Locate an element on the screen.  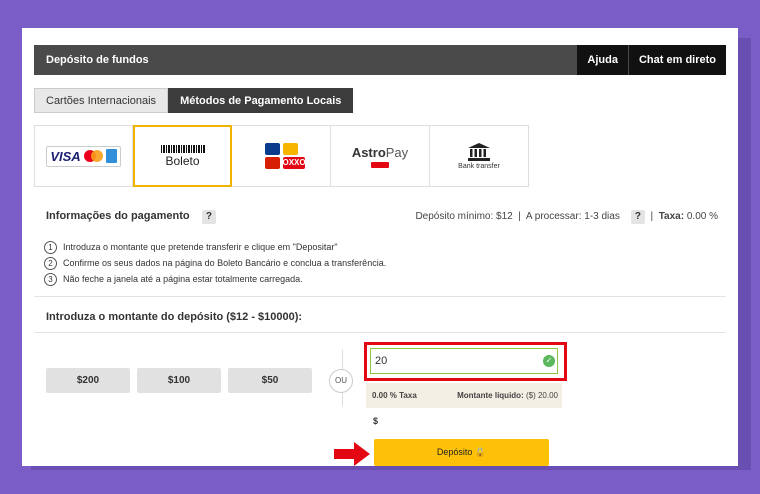
method-boleto: Boleto is located at coordinates (182, 156).